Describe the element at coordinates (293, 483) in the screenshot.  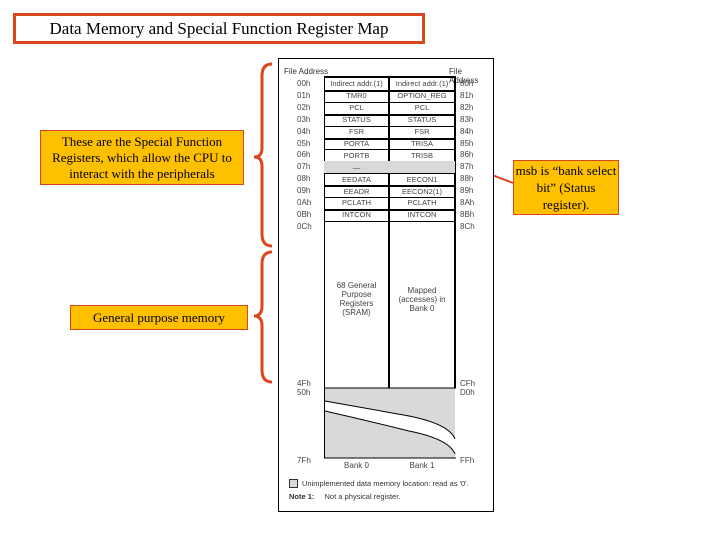
I see `legend-swatch-icon` at that location.